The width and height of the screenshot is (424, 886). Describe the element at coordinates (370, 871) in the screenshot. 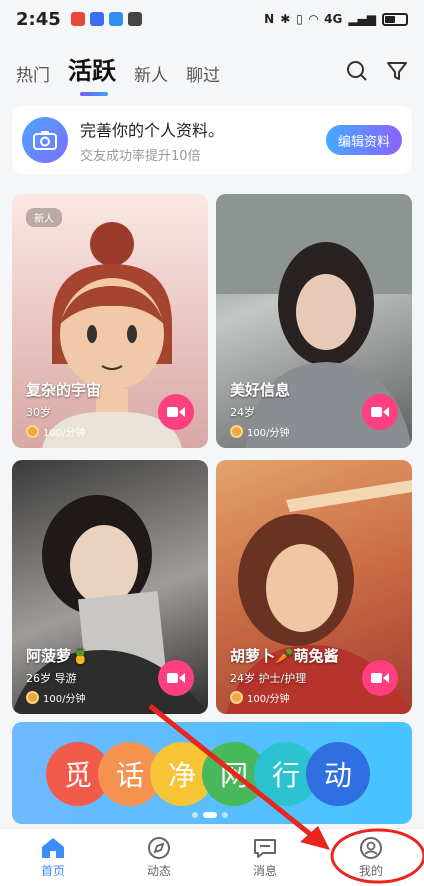

I see `nav-label: 我的` at that location.